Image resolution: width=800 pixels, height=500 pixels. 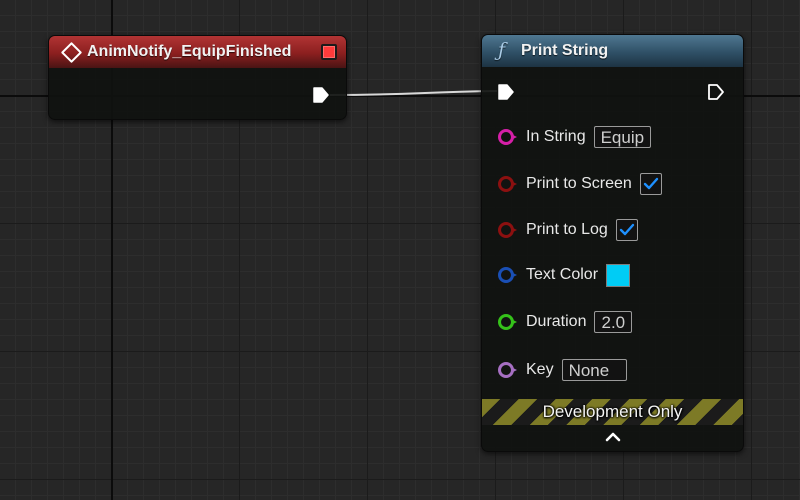 I want to click on pin-row-print-to-log: Print to Log, so click(x=568, y=230).